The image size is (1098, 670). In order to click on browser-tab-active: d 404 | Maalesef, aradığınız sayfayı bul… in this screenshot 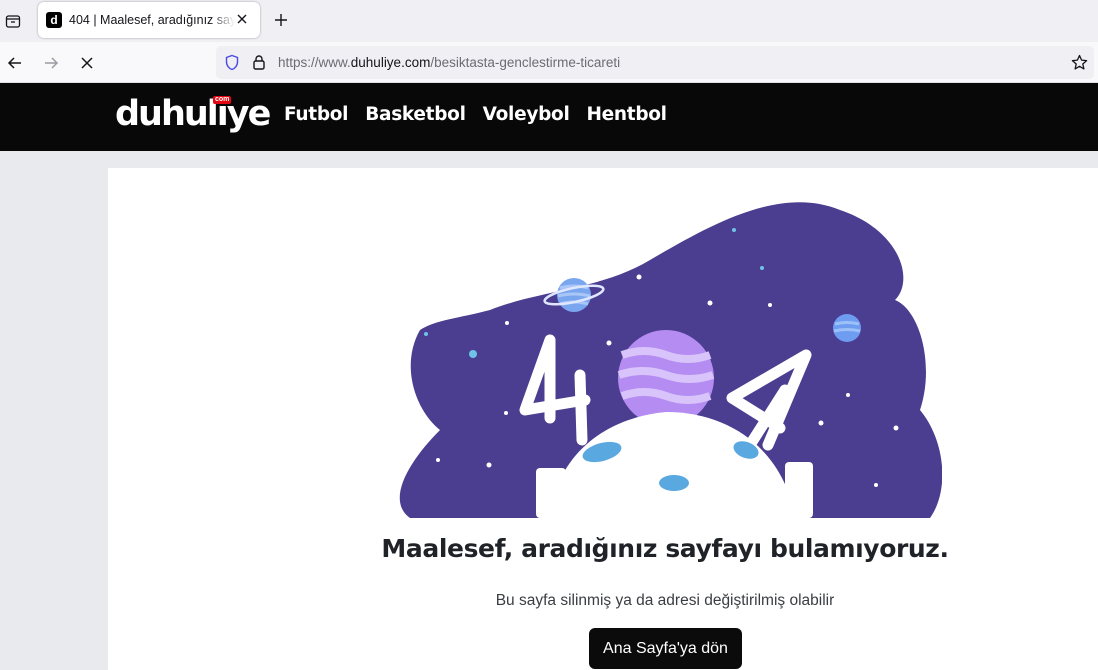, I will do `click(149, 20)`.